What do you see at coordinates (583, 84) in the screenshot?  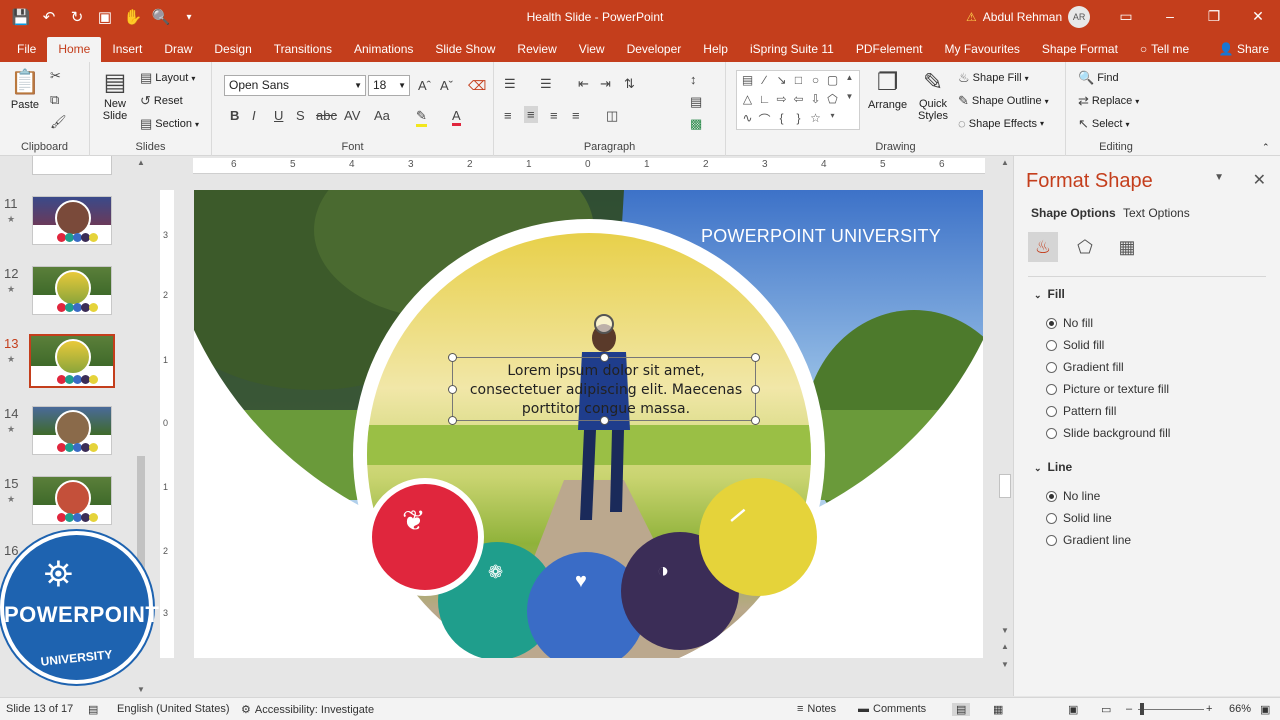 I see `decrease-indent-button: ⇤` at bounding box center [583, 84].